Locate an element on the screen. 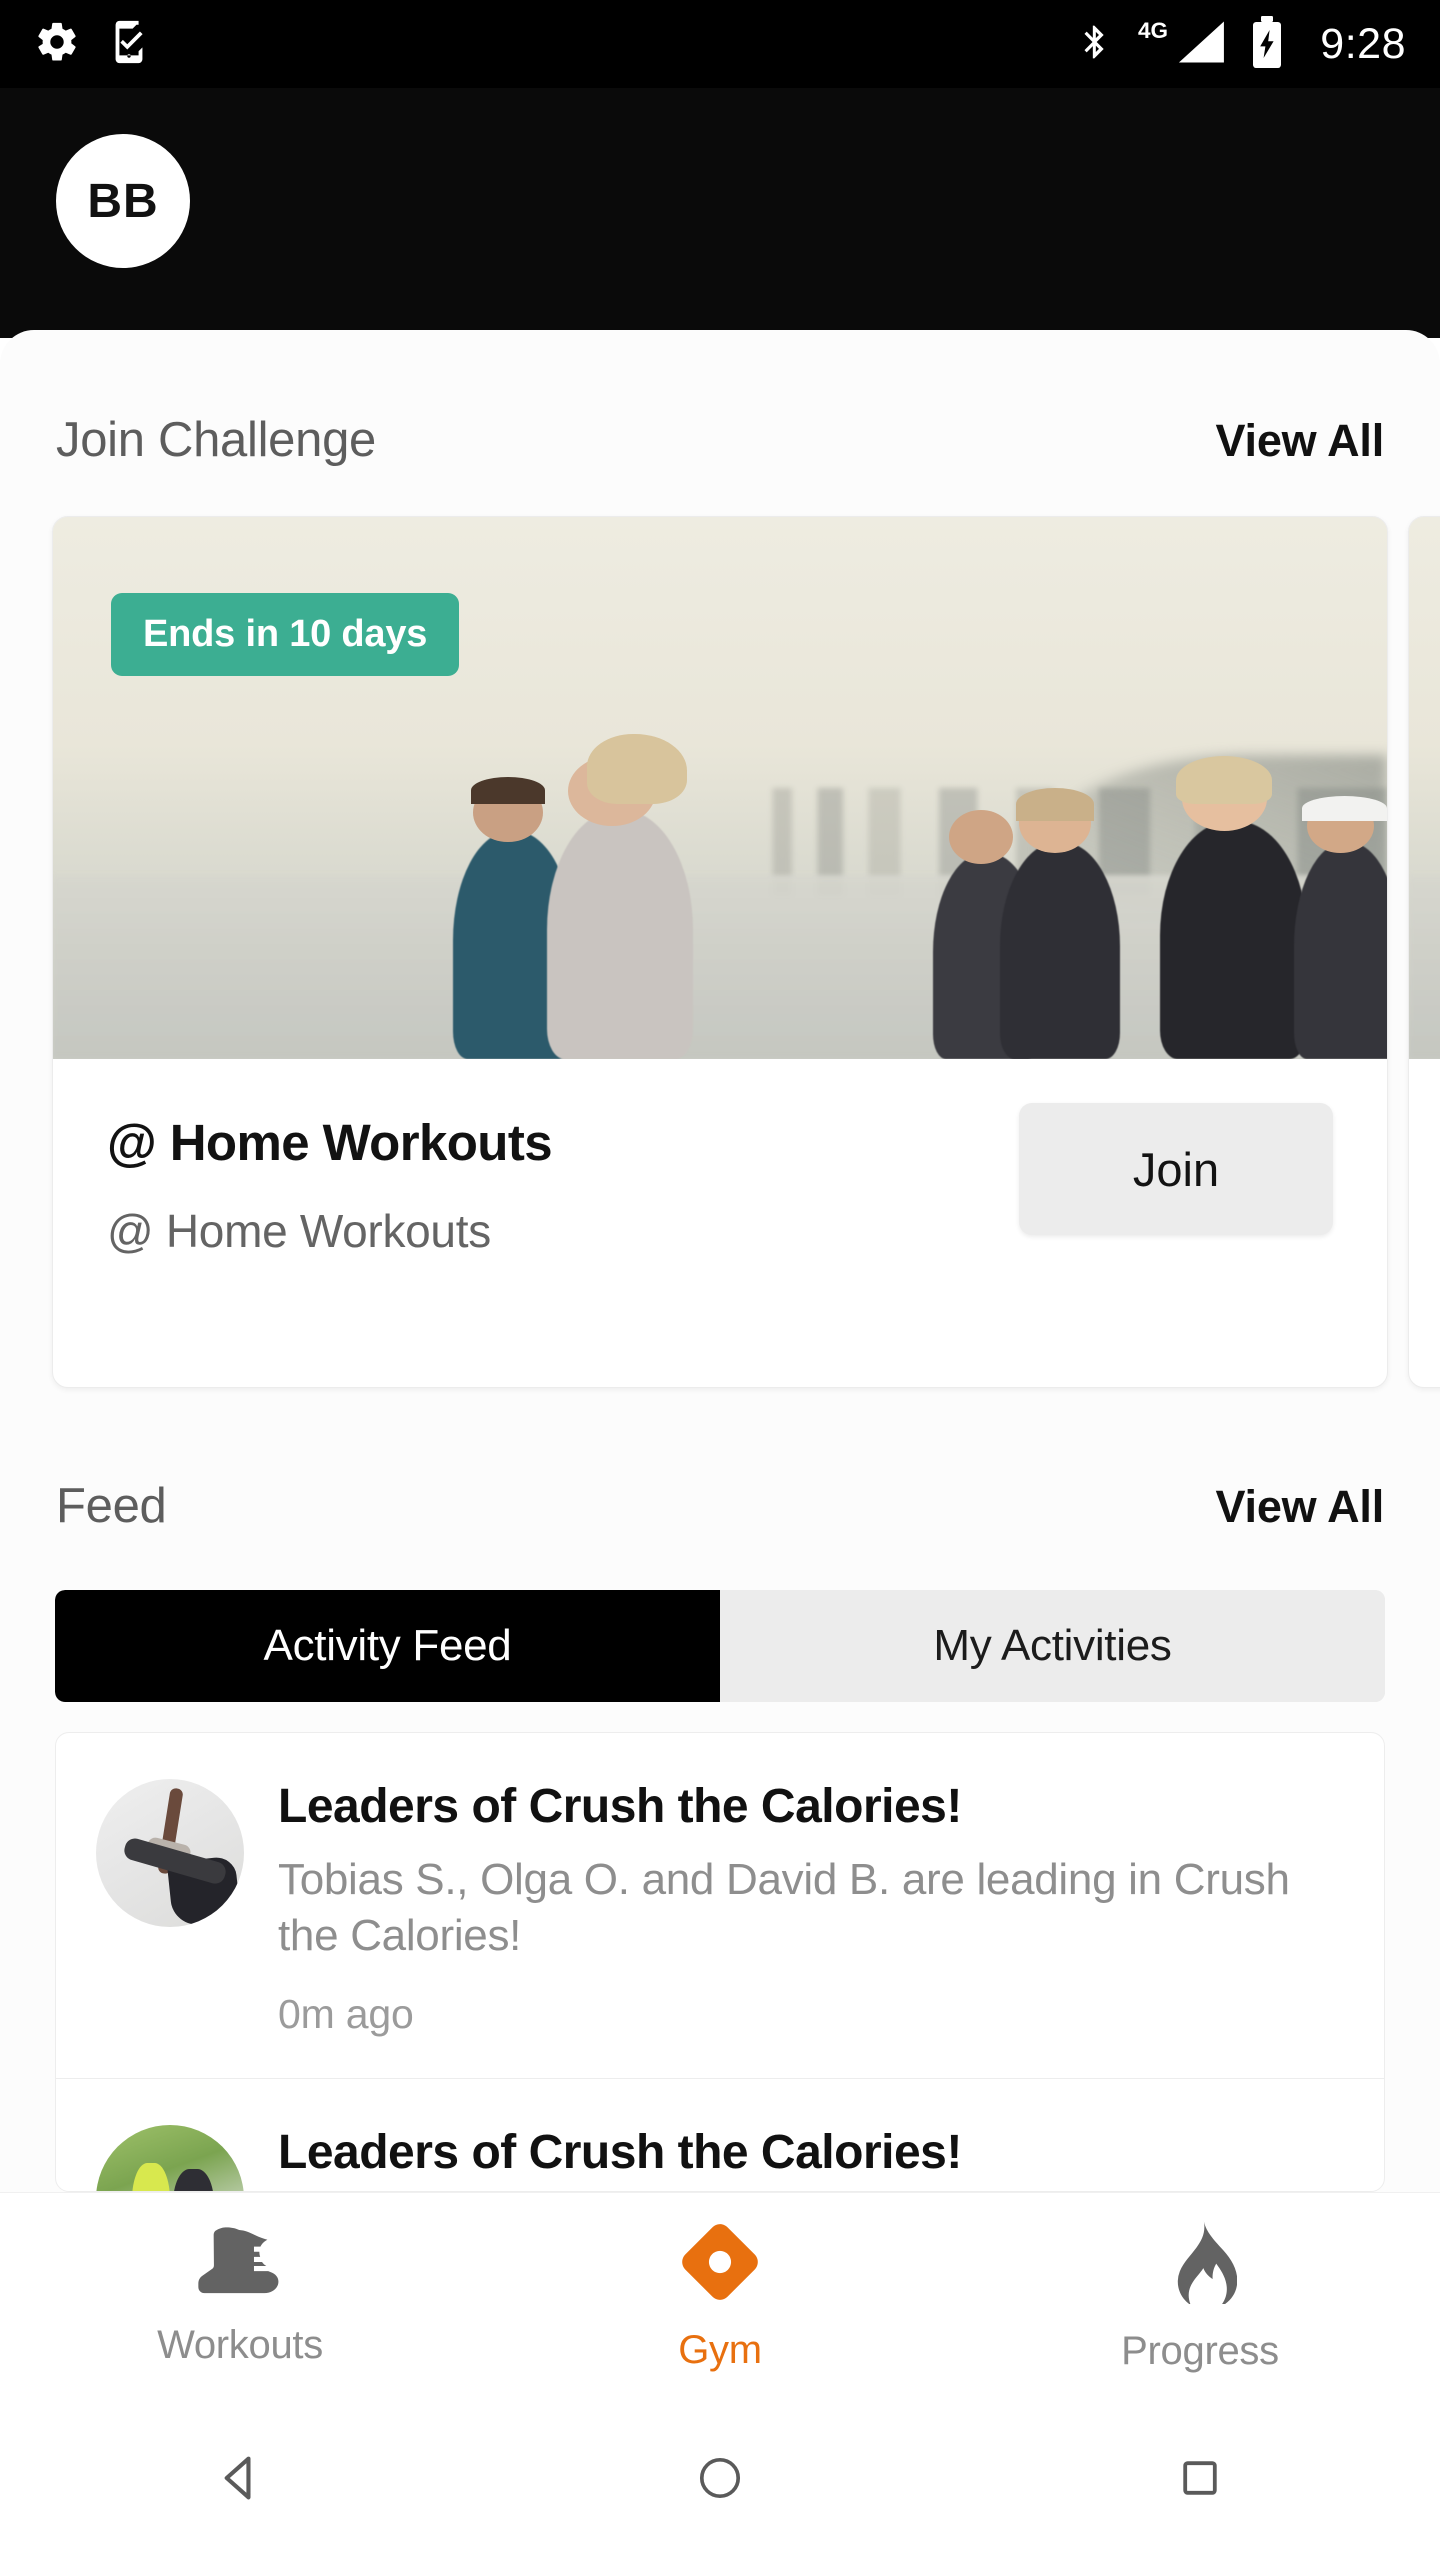 The width and height of the screenshot is (1440, 2560). nav-label-workouts: Workouts is located at coordinates (240, 2344).